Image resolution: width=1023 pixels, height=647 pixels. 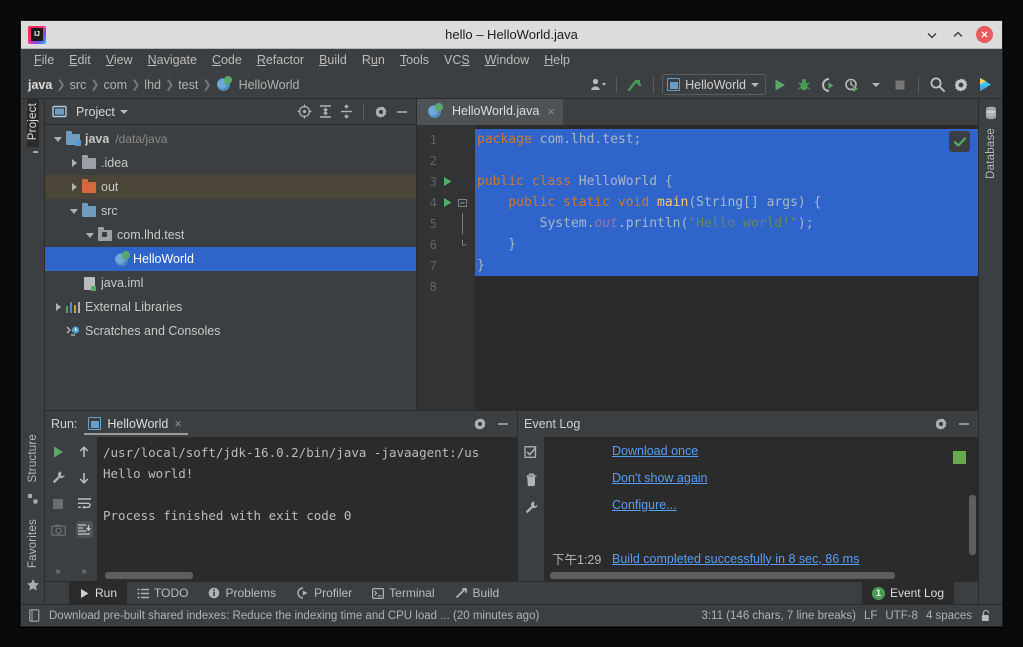 What do you see at coordinates (958, 35) in the screenshot?
I see `maximize-button` at bounding box center [958, 35].